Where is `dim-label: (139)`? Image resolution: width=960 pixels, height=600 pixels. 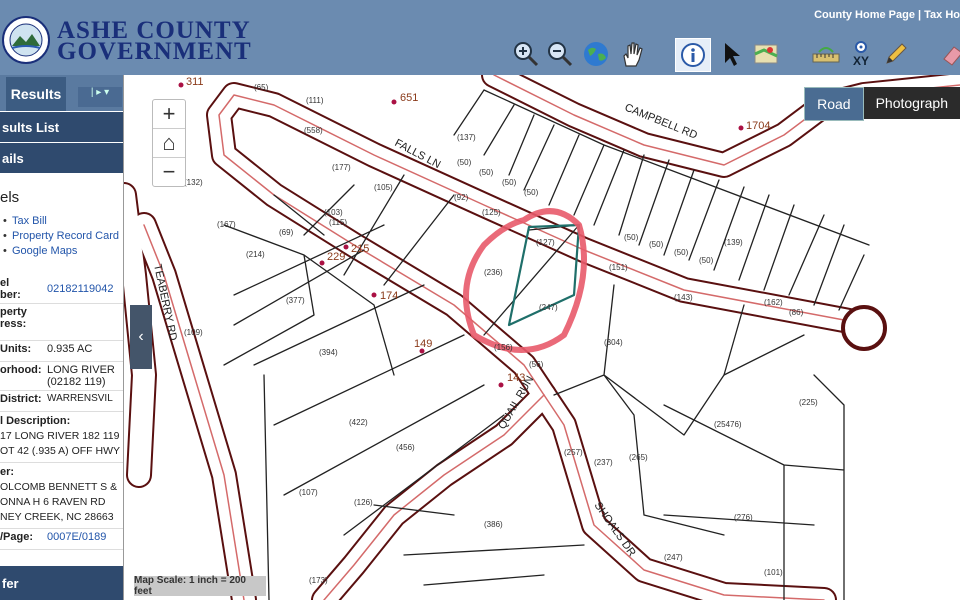 dim-label: (139) is located at coordinates (733, 242).